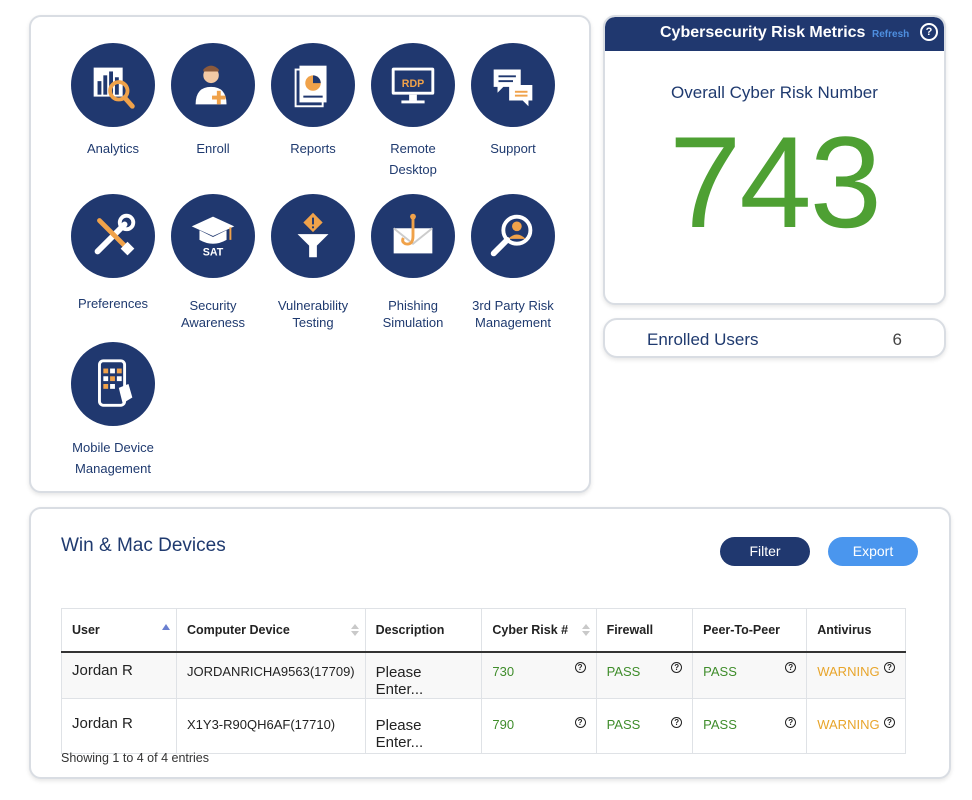 The image size is (972, 800). I want to click on column-label: Description, so click(410, 630).